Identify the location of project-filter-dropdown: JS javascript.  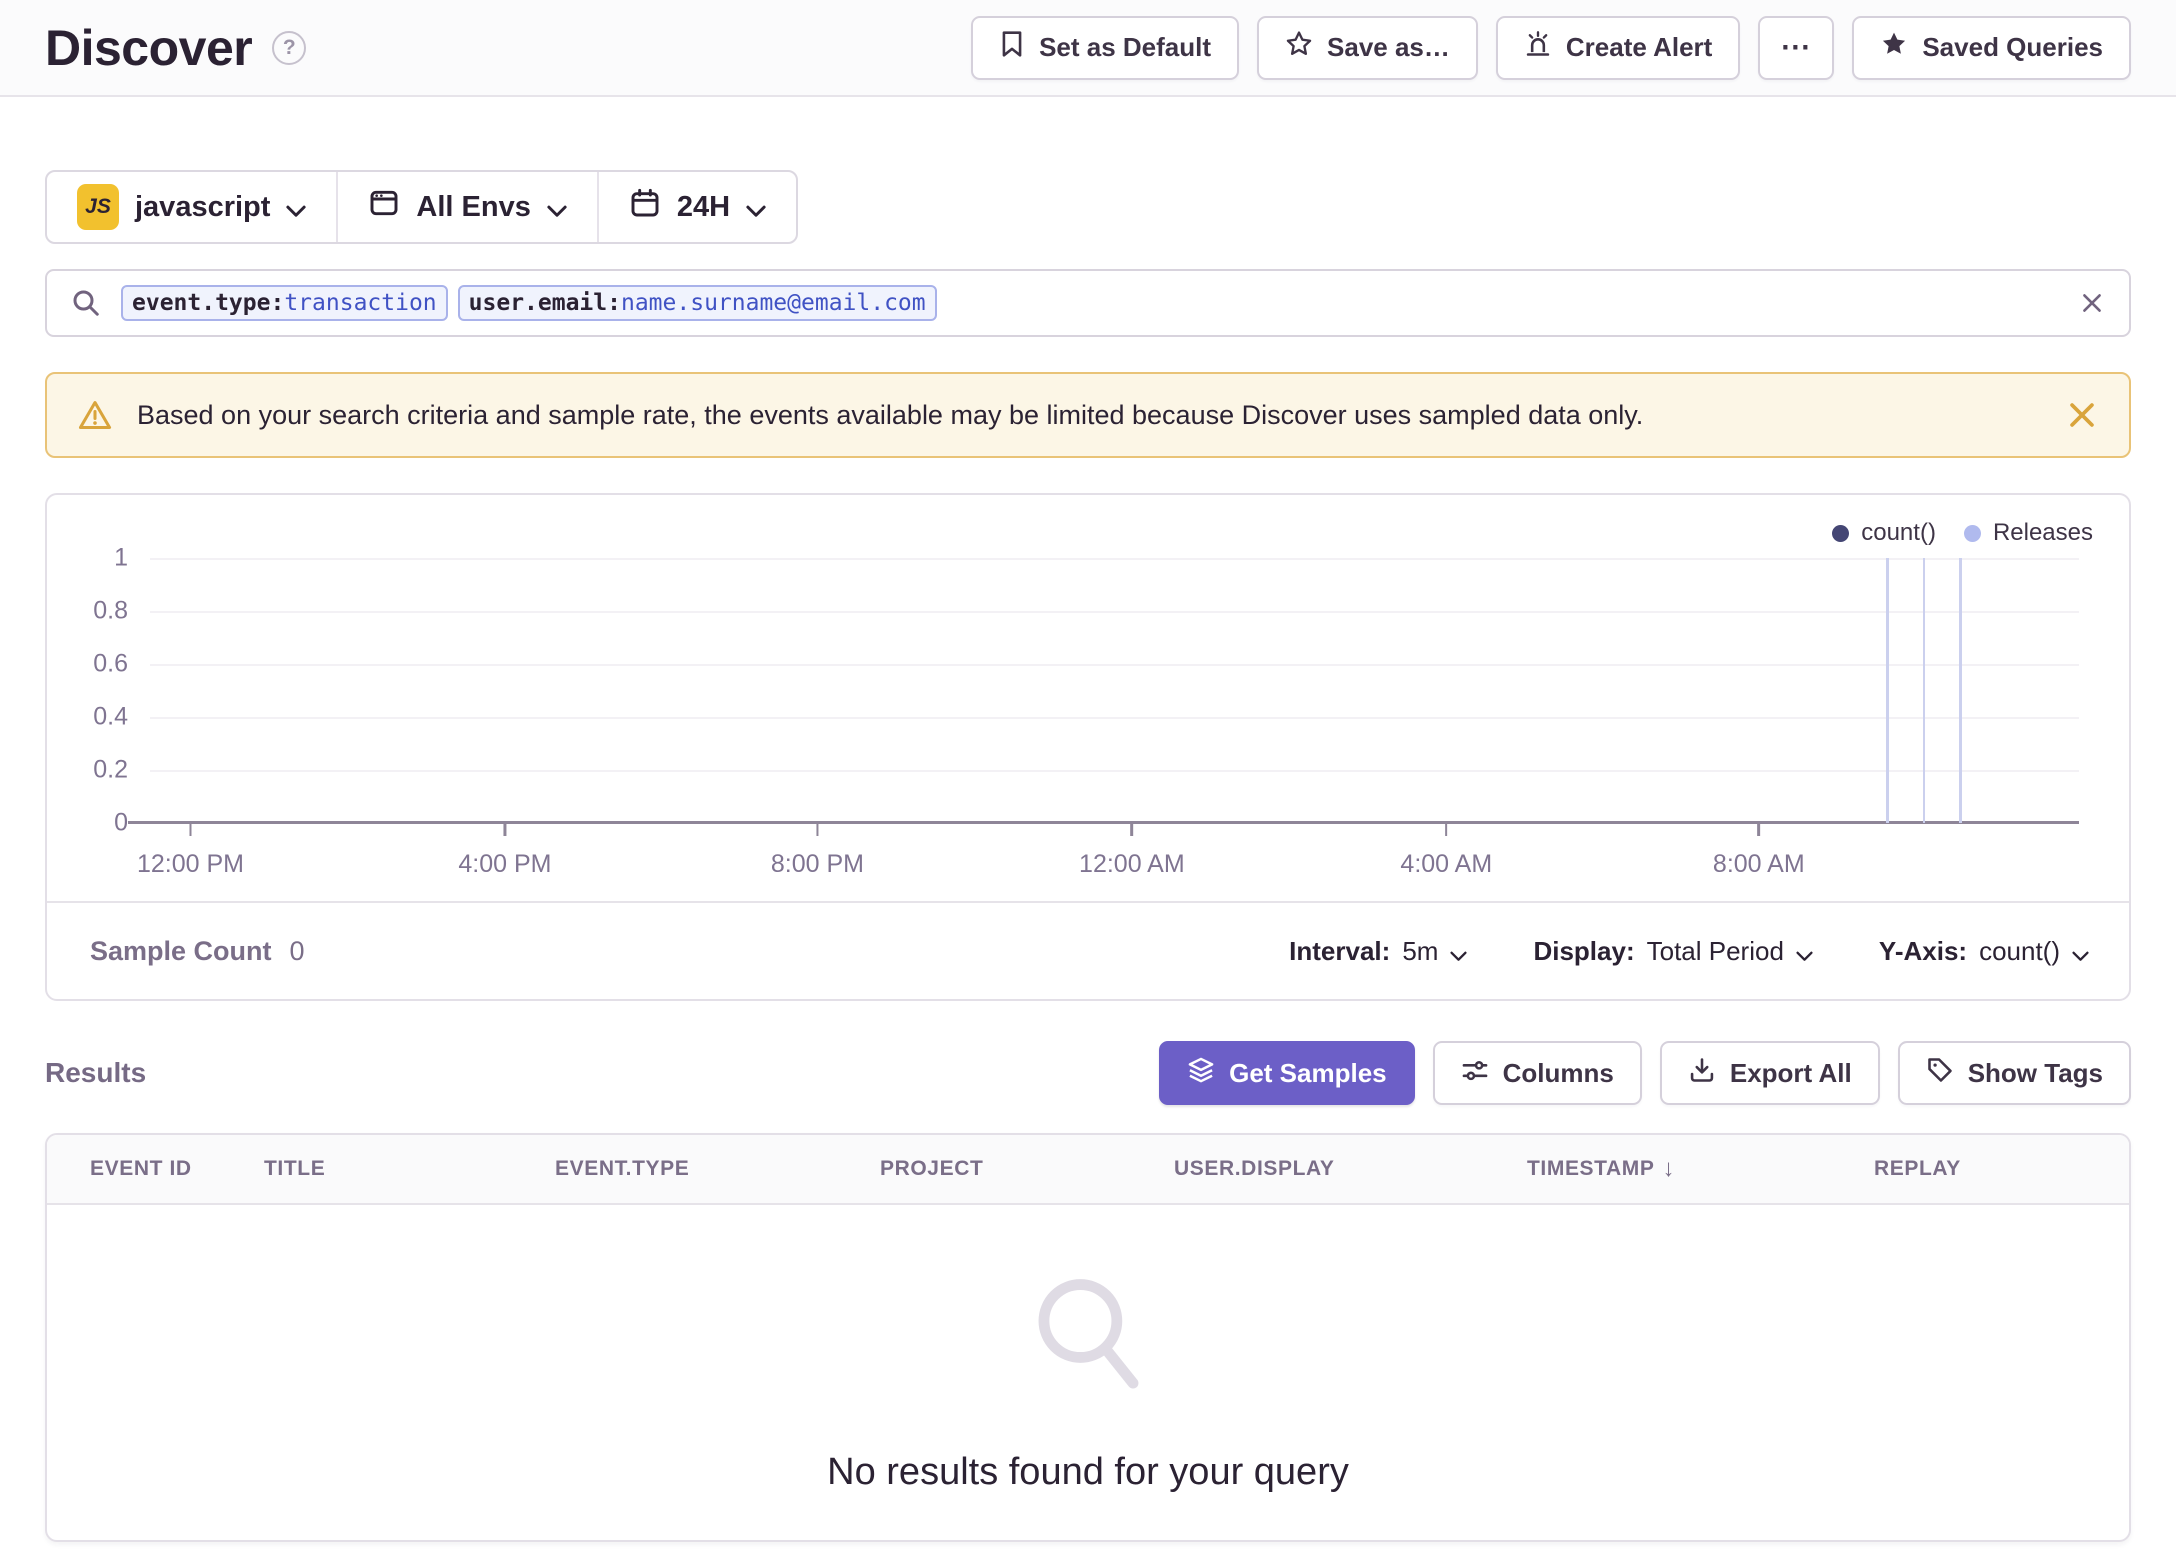
(191, 207).